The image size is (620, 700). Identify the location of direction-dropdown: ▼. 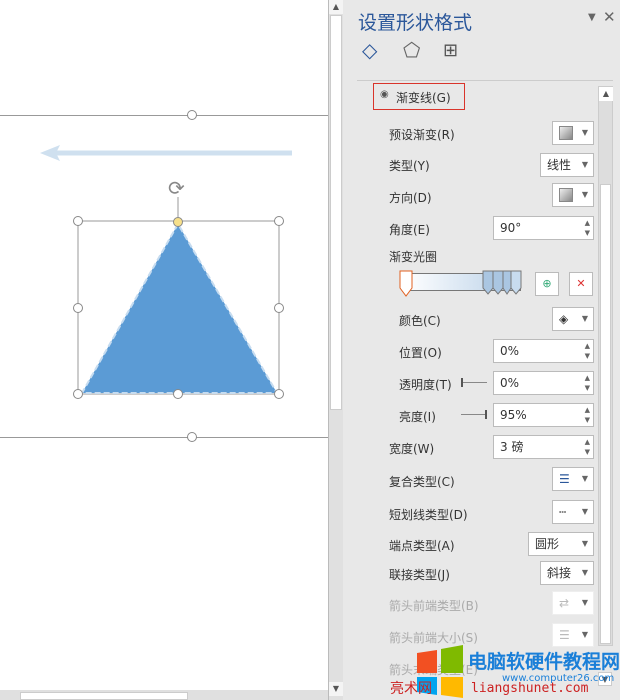
(573, 195).